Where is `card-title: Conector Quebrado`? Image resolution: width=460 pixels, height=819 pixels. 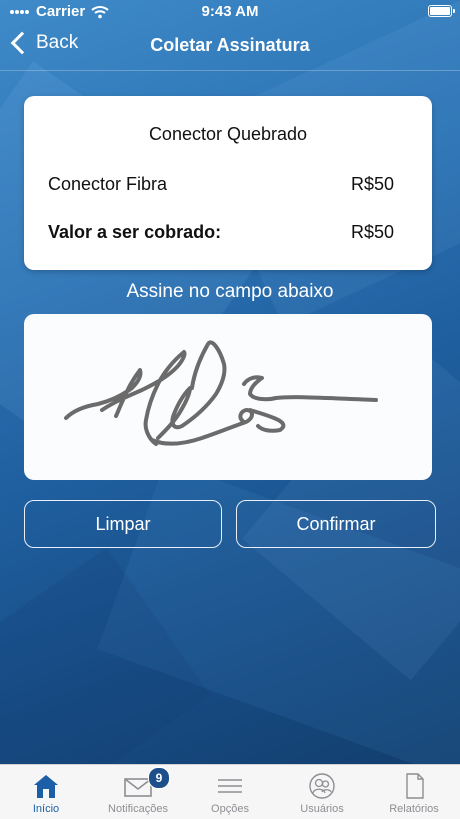
card-title: Conector Quebrado is located at coordinates (228, 134).